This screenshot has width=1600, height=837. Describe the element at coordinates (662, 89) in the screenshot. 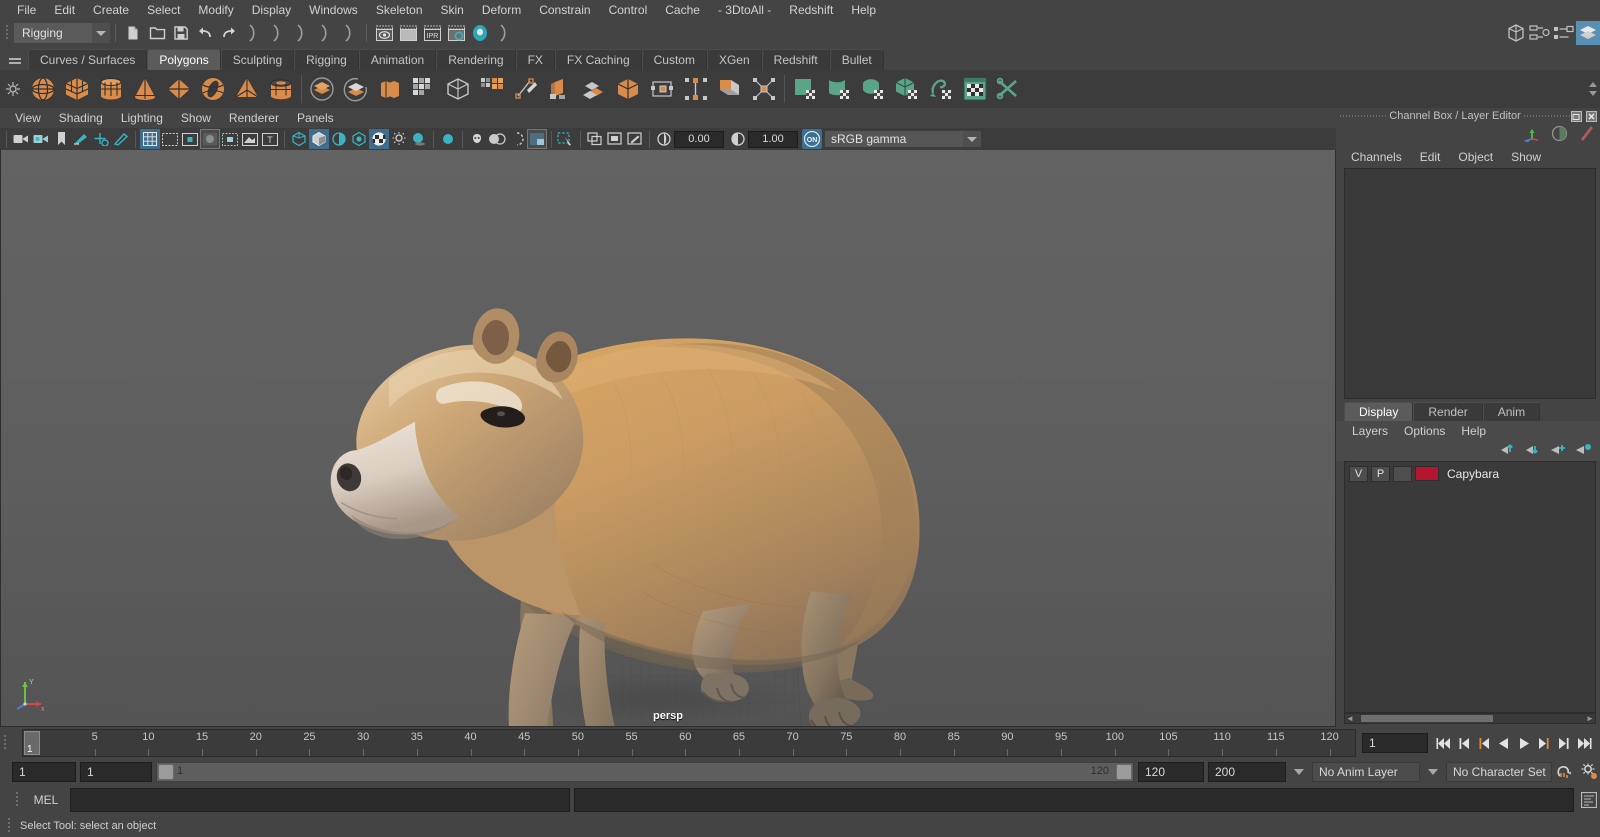

I see `poly-append-icon` at that location.